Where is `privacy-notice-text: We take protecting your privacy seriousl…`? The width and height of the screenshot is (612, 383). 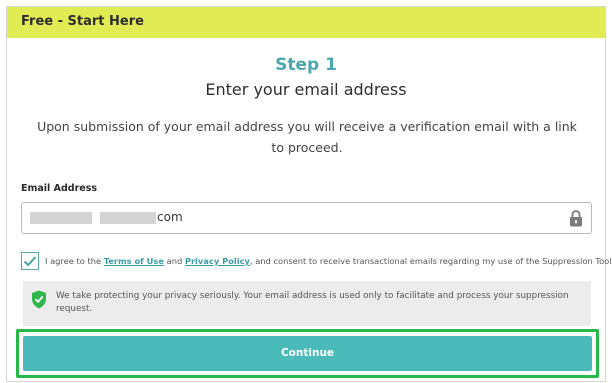
privacy-notice-text: We take protecting your privacy seriousl… is located at coordinates (312, 302).